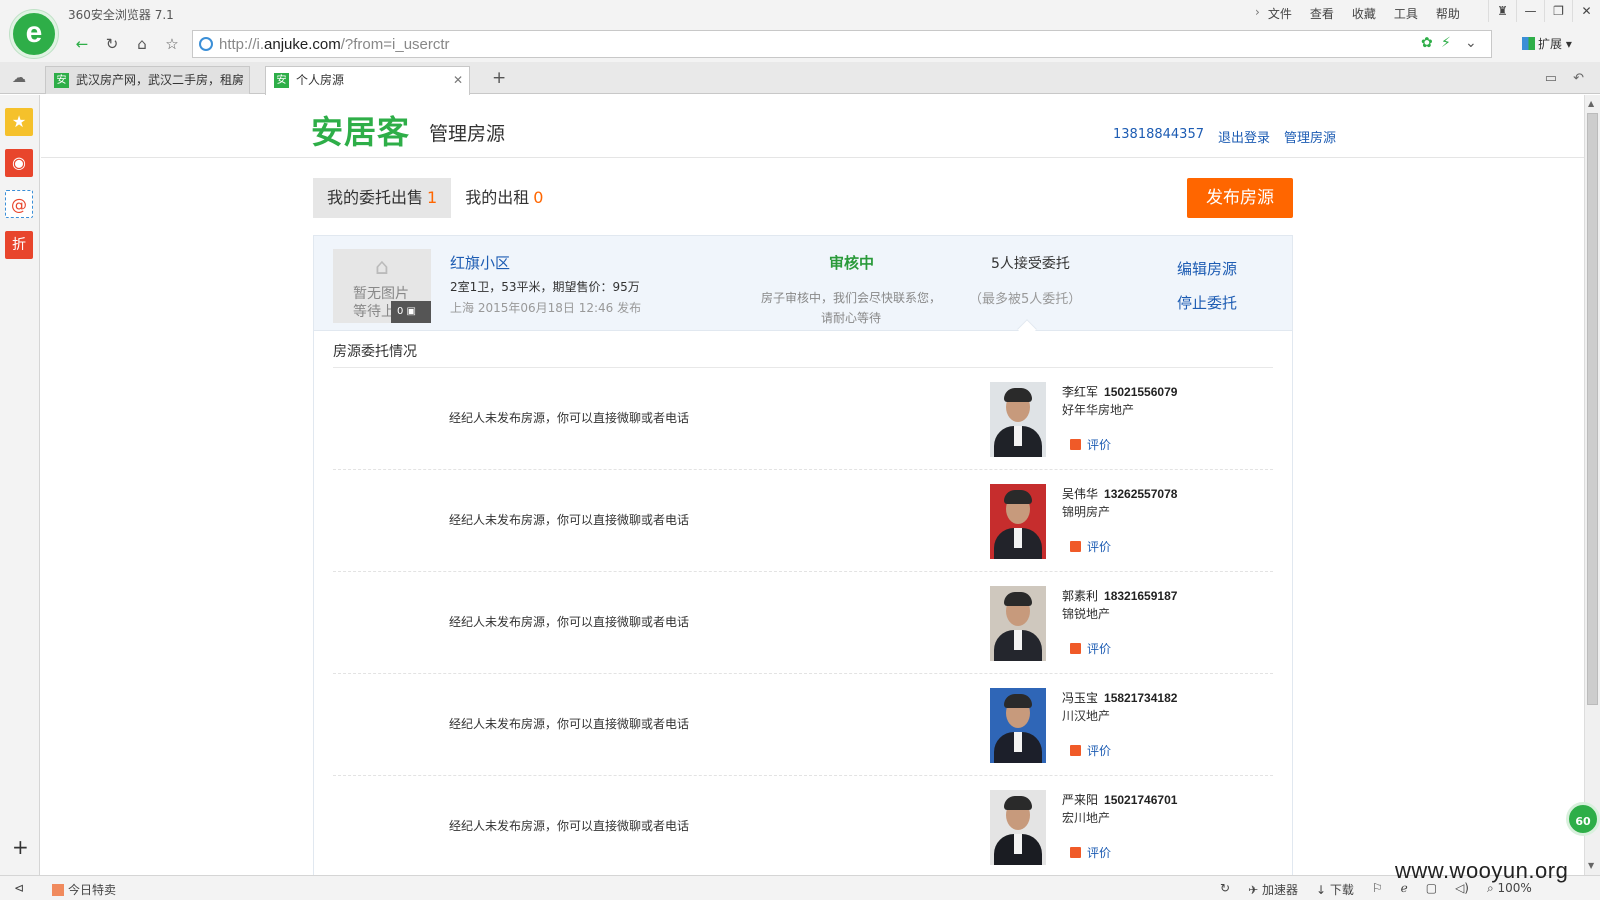 Image resolution: width=1600 pixels, height=900 pixels. Describe the element at coordinates (19, 888) in the screenshot. I see `collapse-sidebar-icon: ⊲` at that location.